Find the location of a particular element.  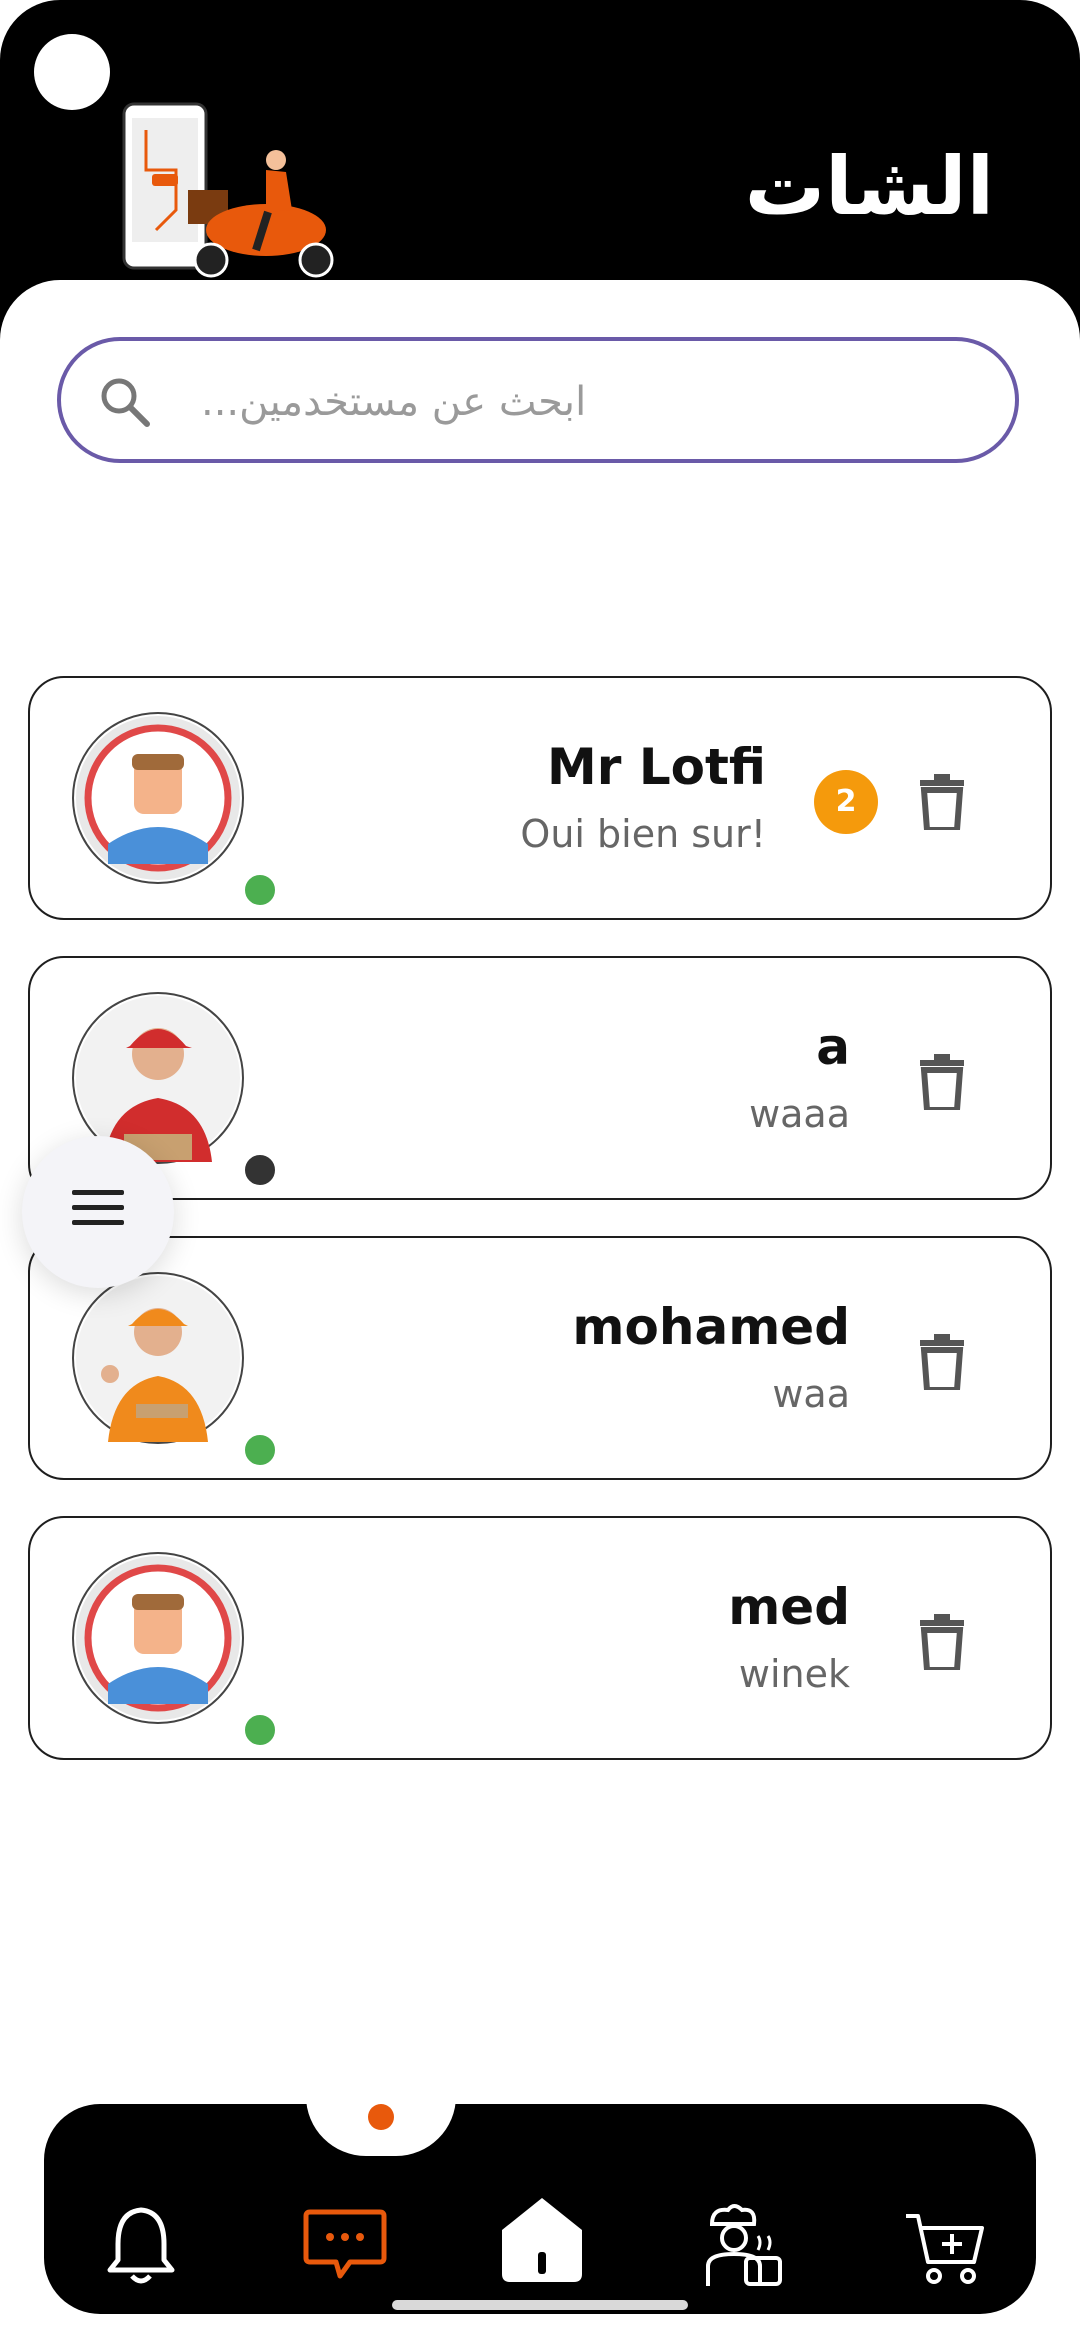

chat-icon is located at coordinates (345, 2245).